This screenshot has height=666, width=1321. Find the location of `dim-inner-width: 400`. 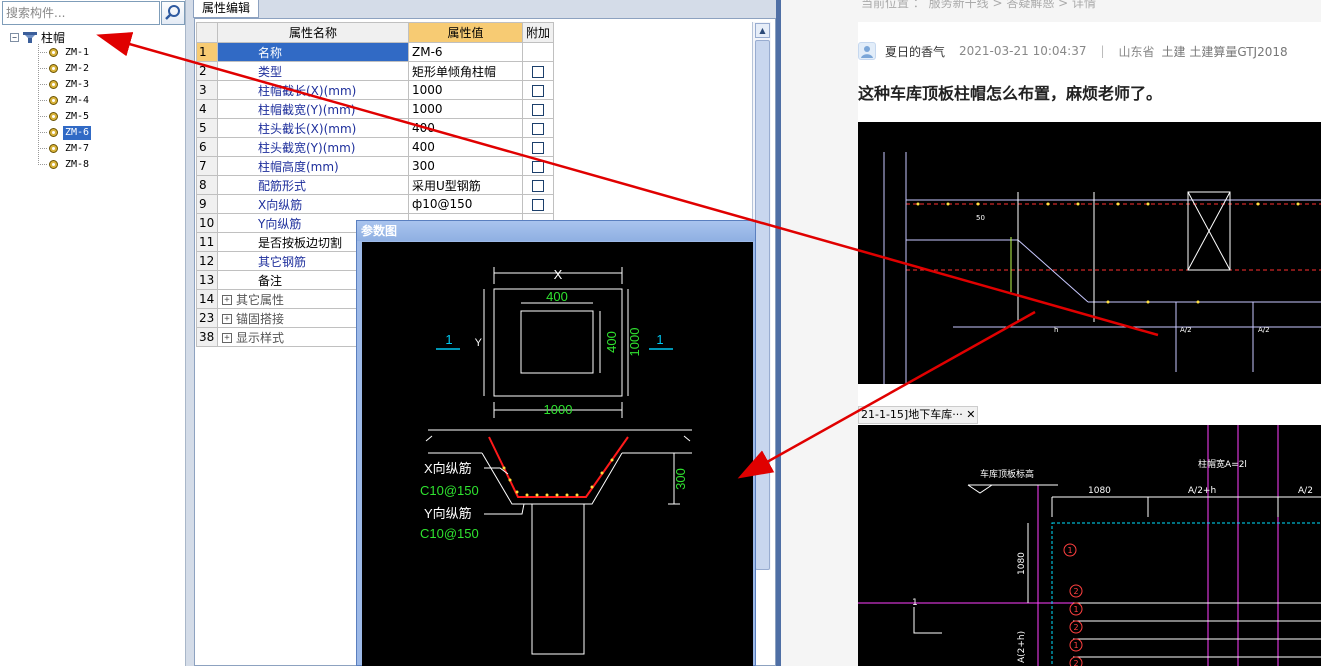

dim-inner-width: 400 is located at coordinates (557, 296).